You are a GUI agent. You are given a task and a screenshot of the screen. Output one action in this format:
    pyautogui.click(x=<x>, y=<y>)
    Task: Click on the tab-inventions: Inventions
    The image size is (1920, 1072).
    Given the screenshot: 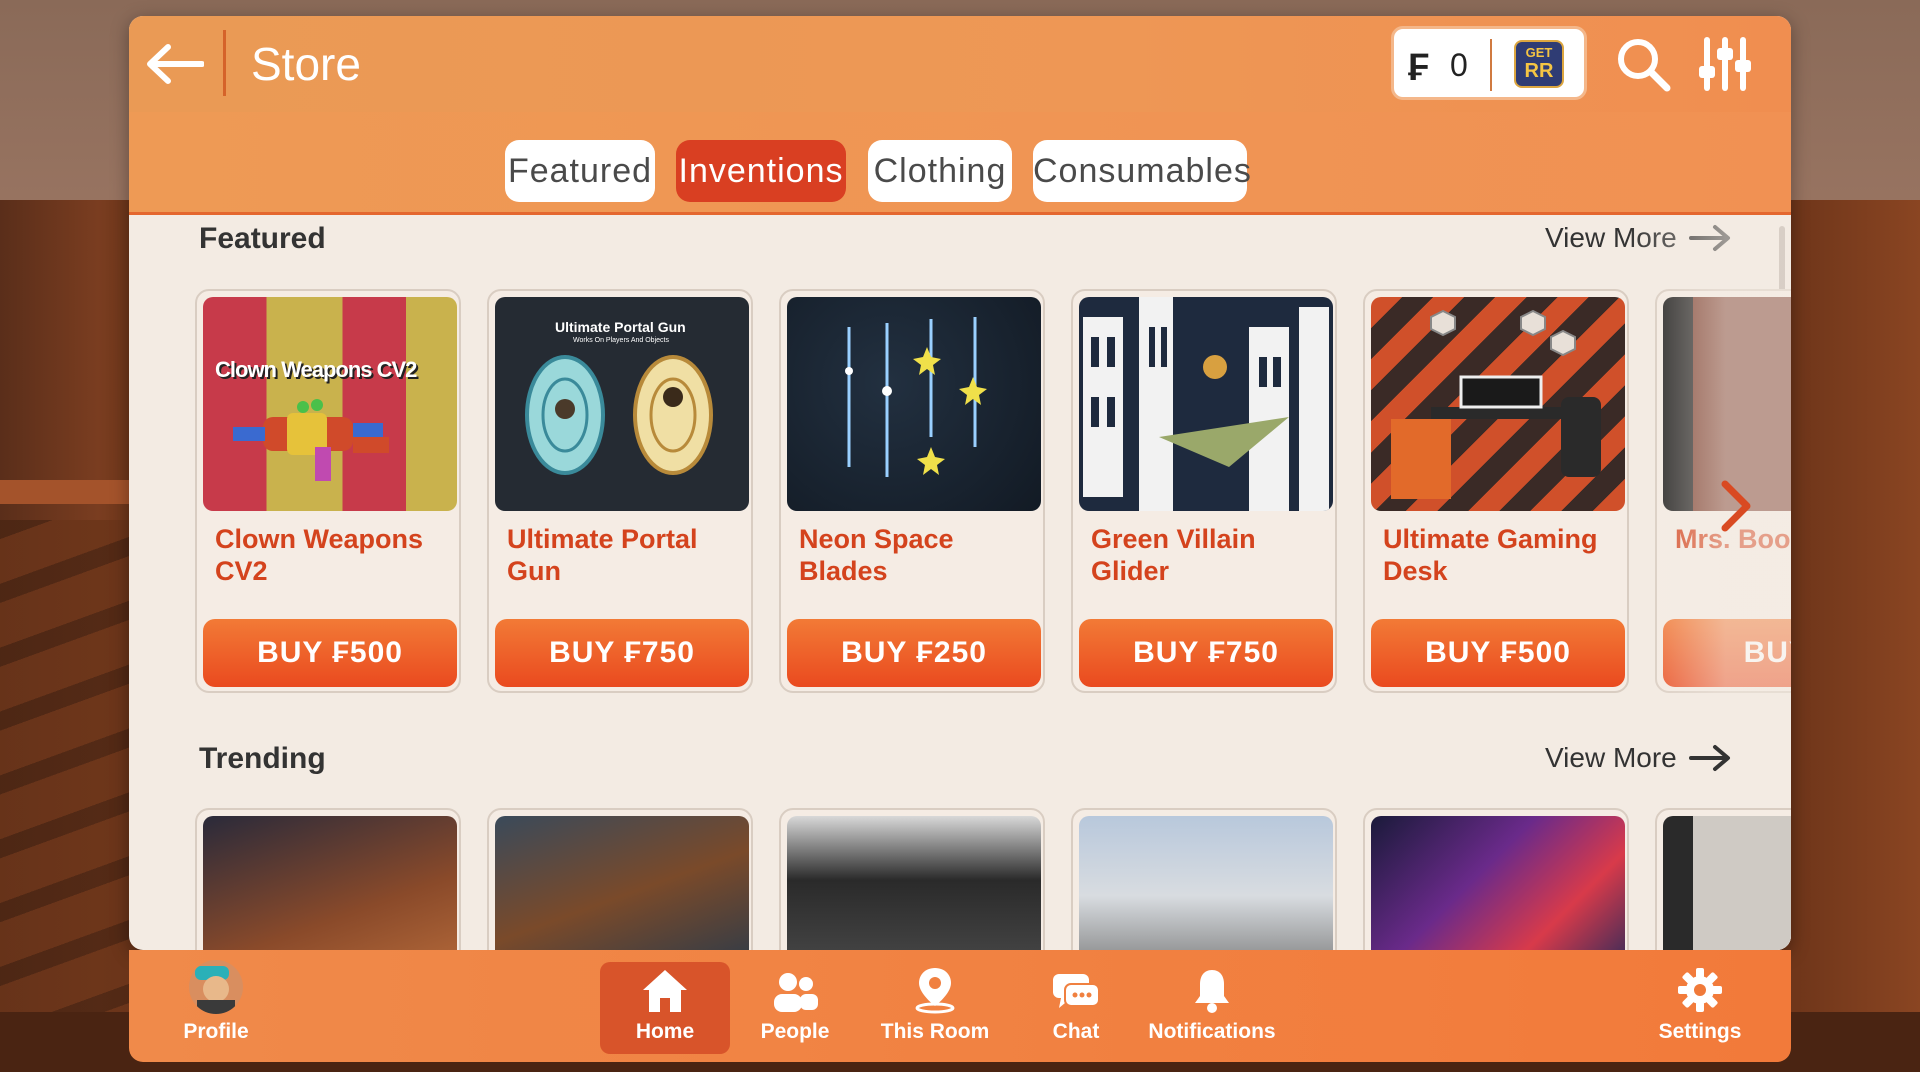 What is the action you would take?
    pyautogui.click(x=761, y=171)
    